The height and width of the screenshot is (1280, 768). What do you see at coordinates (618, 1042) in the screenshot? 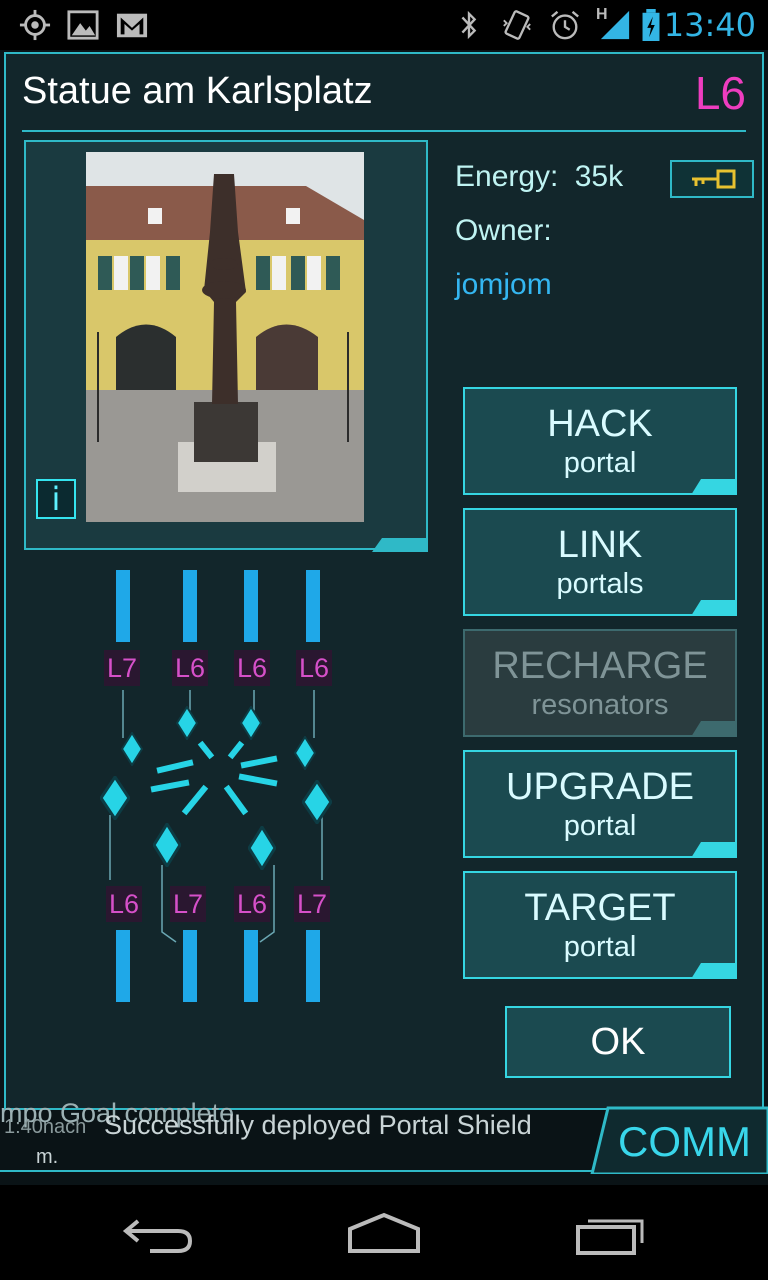
I see `ok-button: OK` at bounding box center [618, 1042].